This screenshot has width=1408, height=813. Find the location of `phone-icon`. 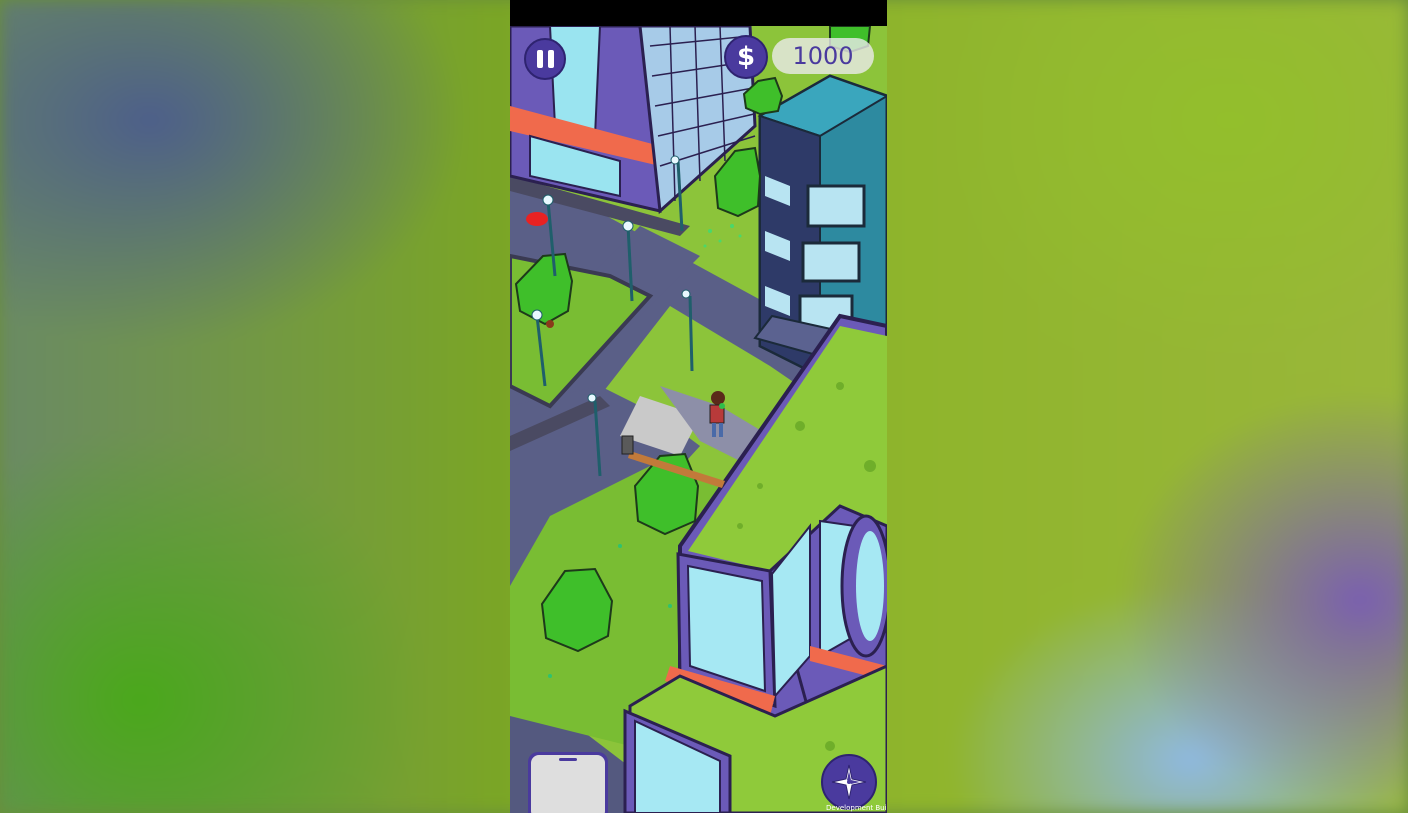

phone-icon is located at coordinates (568, 784).